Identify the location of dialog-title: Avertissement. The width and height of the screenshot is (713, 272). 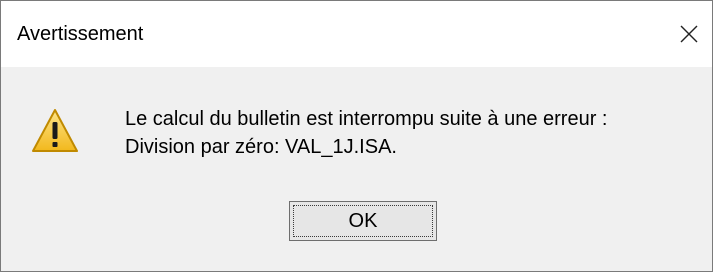
(80, 34).